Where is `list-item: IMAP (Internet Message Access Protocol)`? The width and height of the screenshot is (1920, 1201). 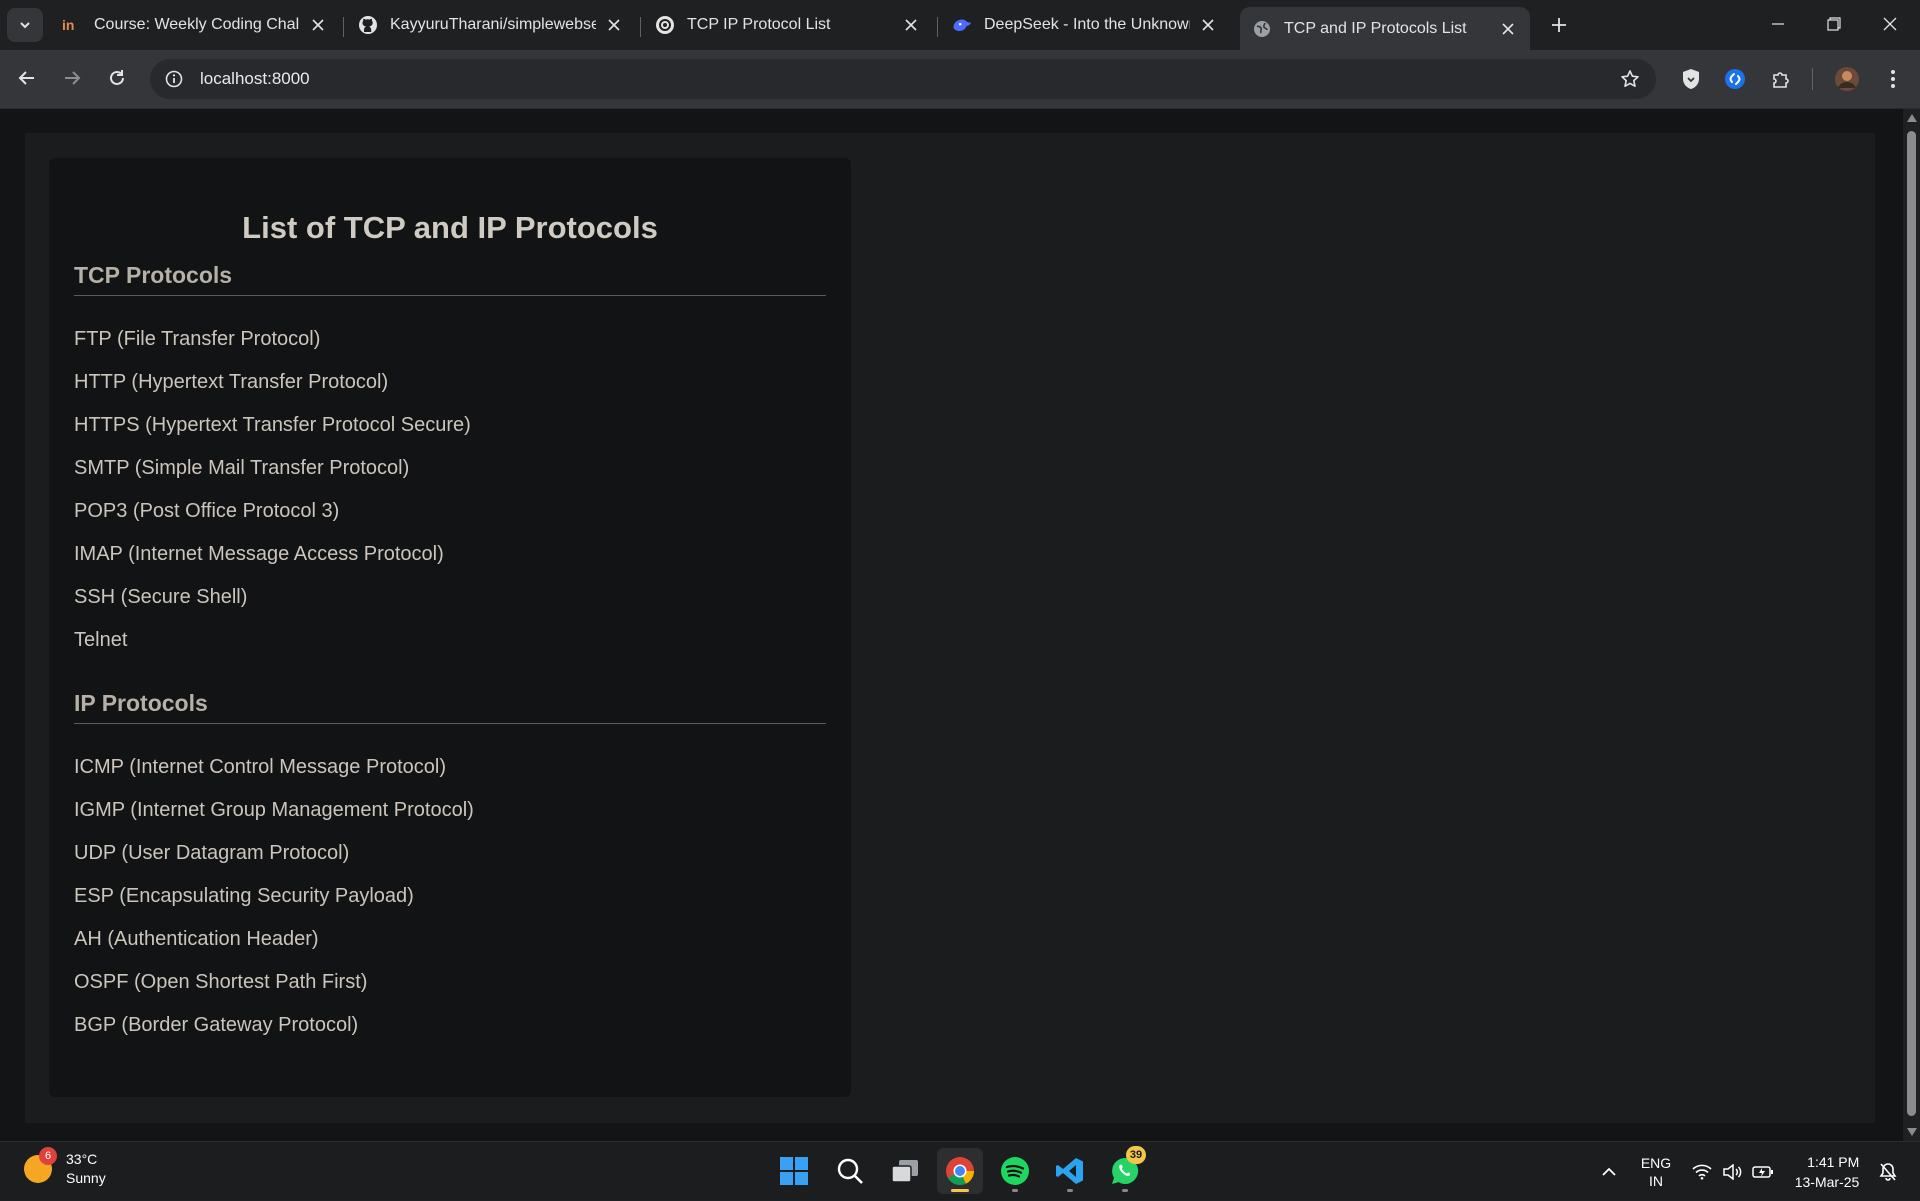
list-item: IMAP (Internet Message Access Protocol) is located at coordinates (259, 554).